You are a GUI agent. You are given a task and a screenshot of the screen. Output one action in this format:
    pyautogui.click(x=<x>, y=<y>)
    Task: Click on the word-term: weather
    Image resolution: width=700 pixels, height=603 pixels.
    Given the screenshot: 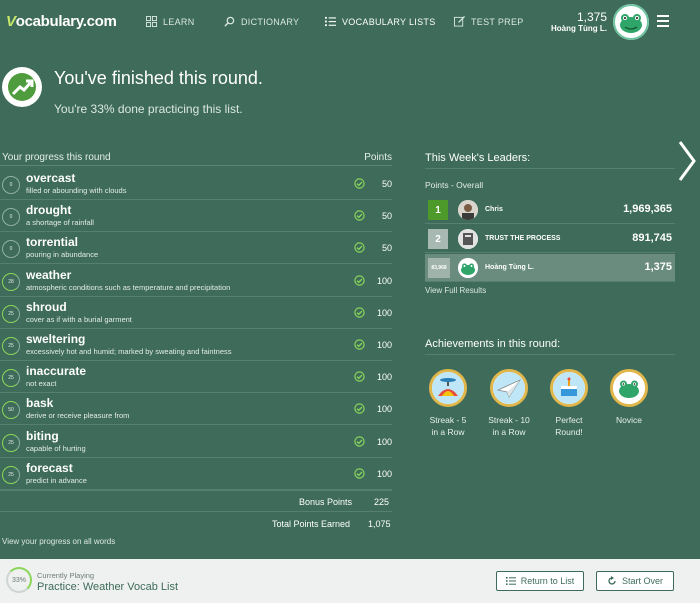 What is the action you would take?
    pyautogui.click(x=48, y=275)
    